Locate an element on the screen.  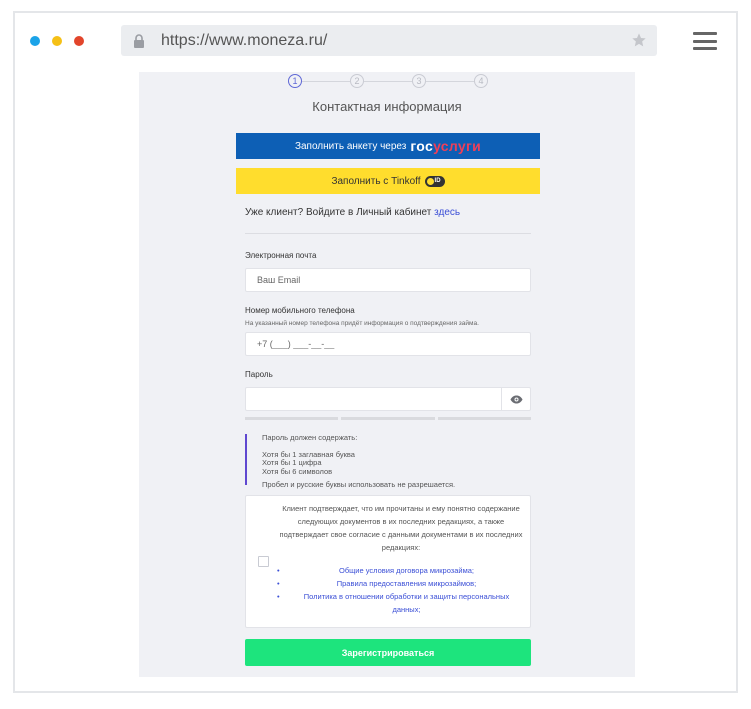
gosuslugi-button-label: Заполнить анкету через is located at coordinates (350, 146).